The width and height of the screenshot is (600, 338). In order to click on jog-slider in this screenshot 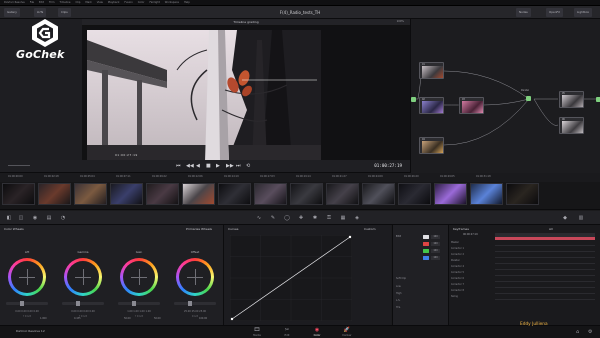, I will do `click(19, 165)`.